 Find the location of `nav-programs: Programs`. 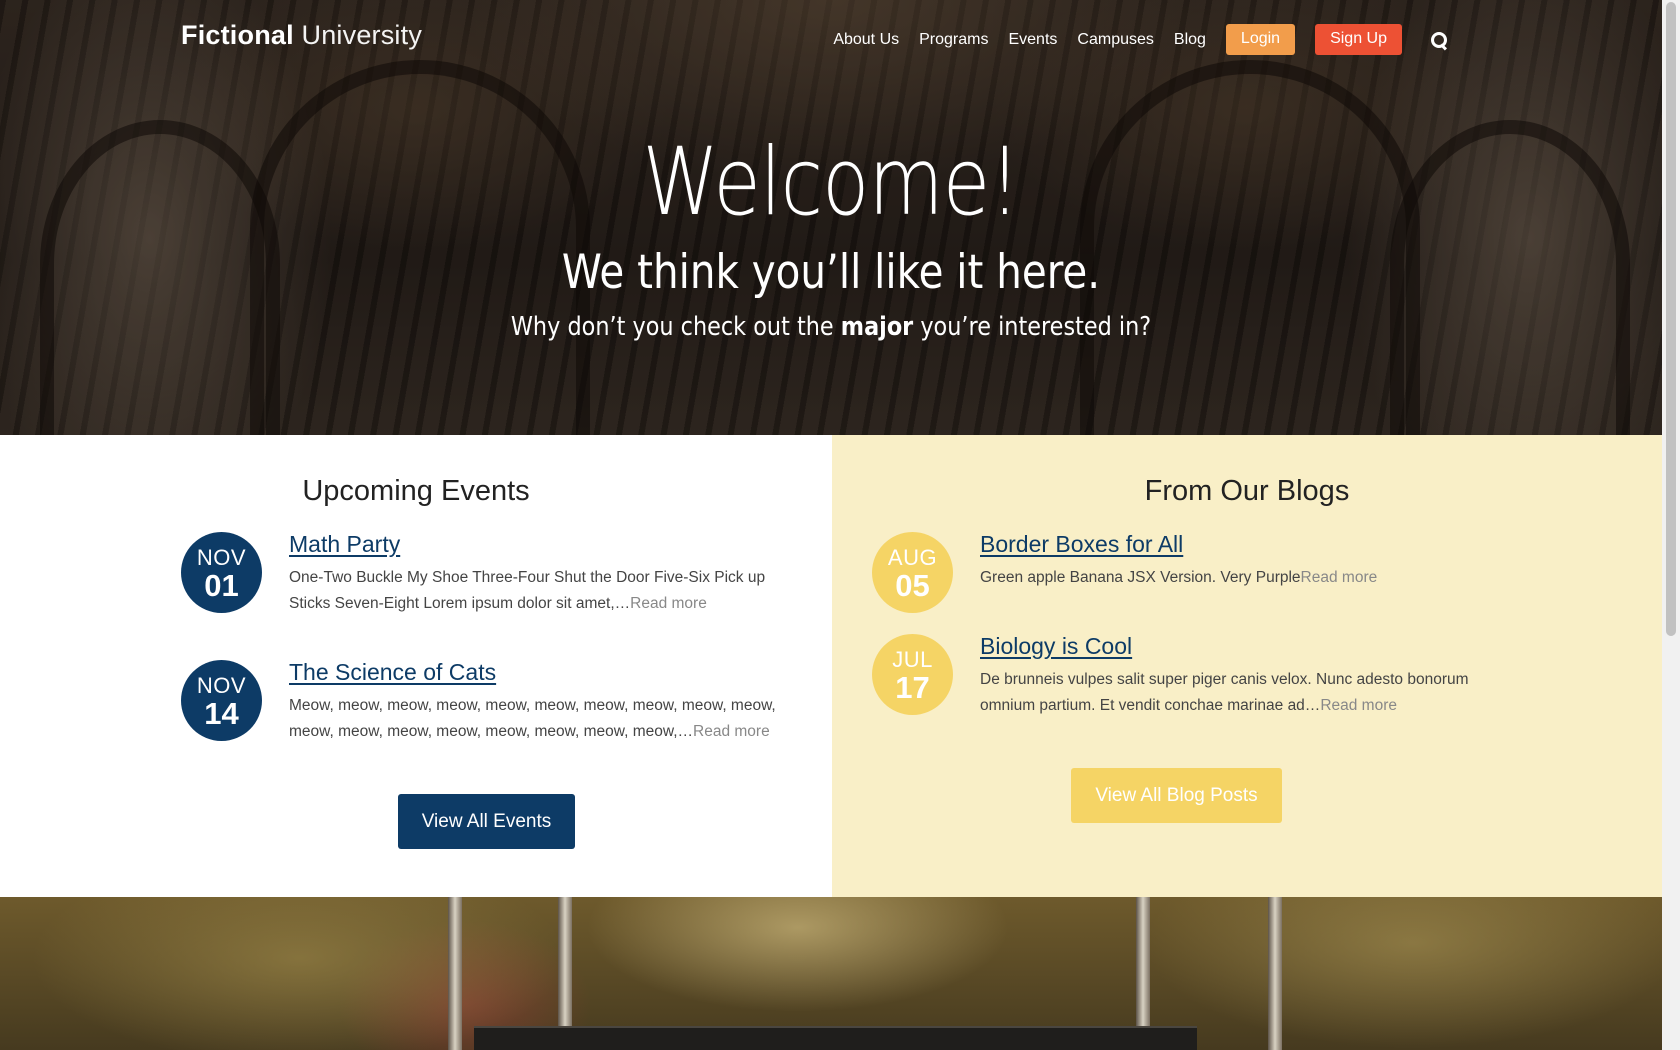

nav-programs: Programs is located at coordinates (953, 40).